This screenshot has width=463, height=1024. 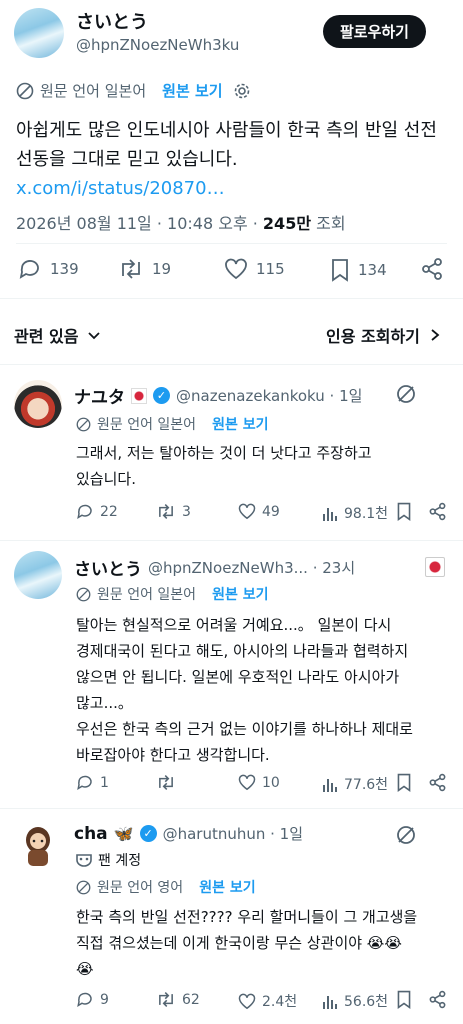 I want to click on repost-button: 62, so click(x=178, y=999).